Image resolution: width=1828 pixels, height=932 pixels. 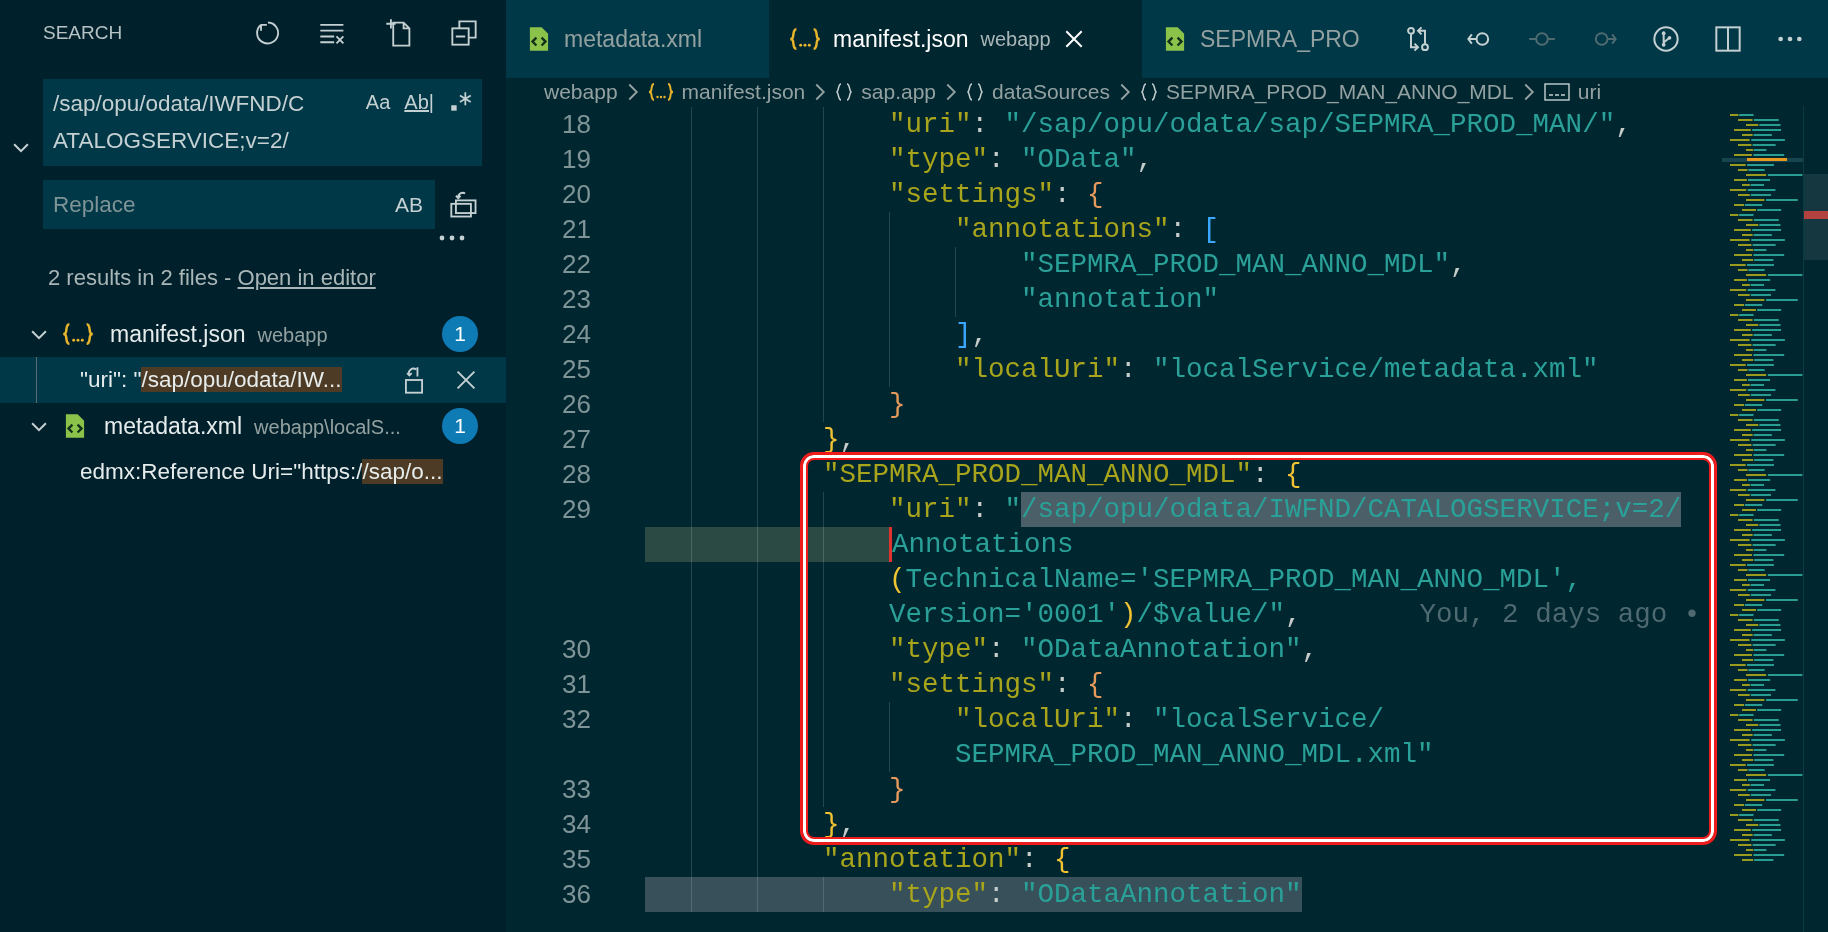 What do you see at coordinates (1051, 92) in the screenshot?
I see `breadcrumb-item: dataSources` at bounding box center [1051, 92].